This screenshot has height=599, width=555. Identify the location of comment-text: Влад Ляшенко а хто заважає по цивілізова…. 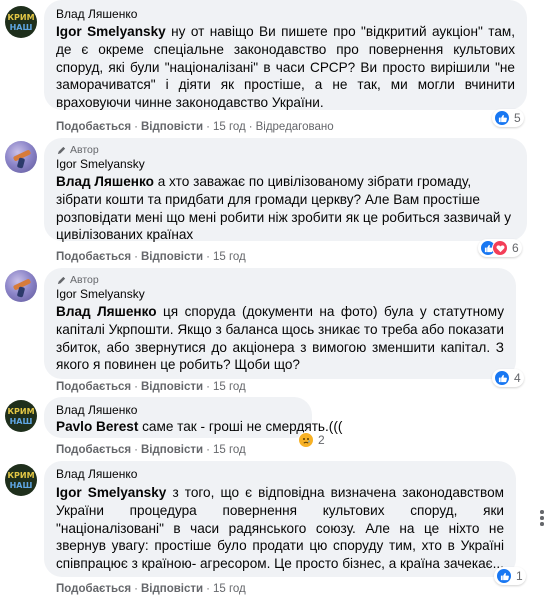
(285, 208).